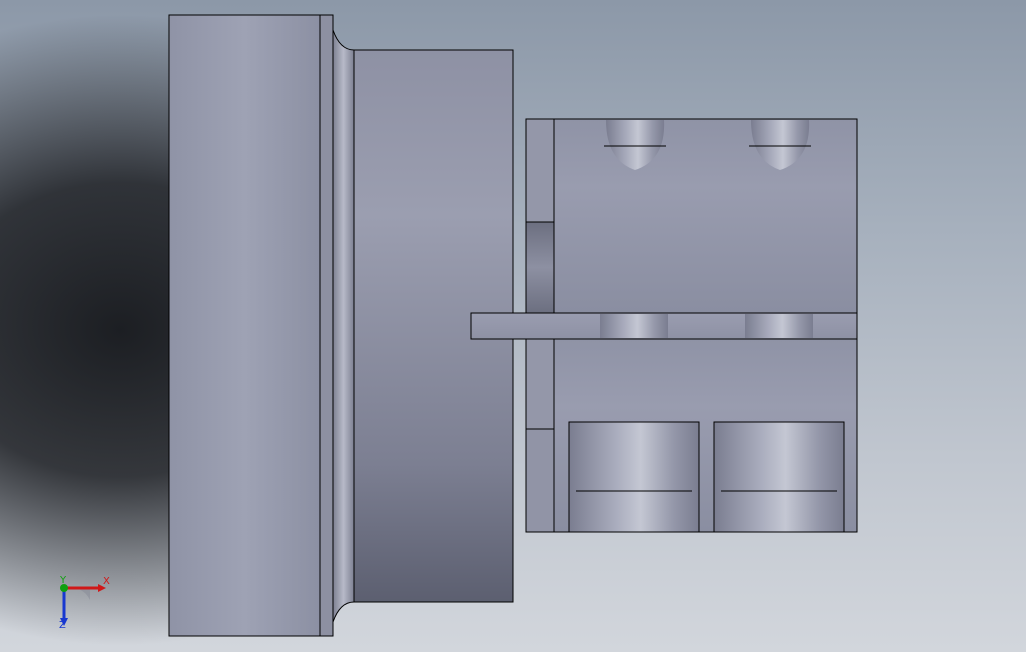 Image resolution: width=1026 pixels, height=652 pixels. I want to click on x-axis-label: X, so click(106, 581).